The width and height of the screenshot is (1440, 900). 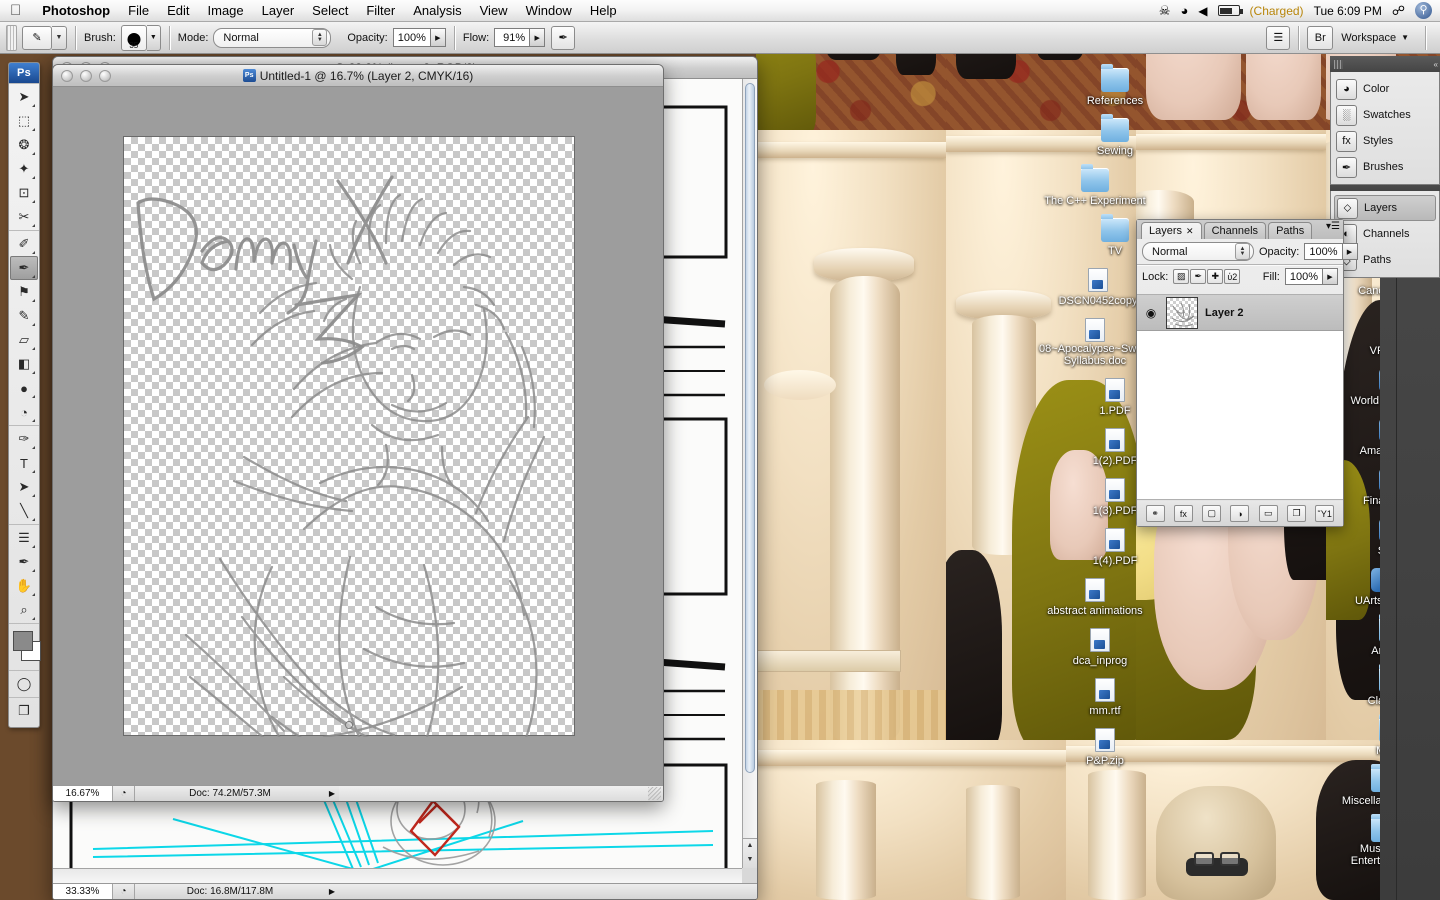 What do you see at coordinates (1198, 251) in the screenshot?
I see `layer-blend-mode-select: Normal ▲ ▼` at bounding box center [1198, 251].